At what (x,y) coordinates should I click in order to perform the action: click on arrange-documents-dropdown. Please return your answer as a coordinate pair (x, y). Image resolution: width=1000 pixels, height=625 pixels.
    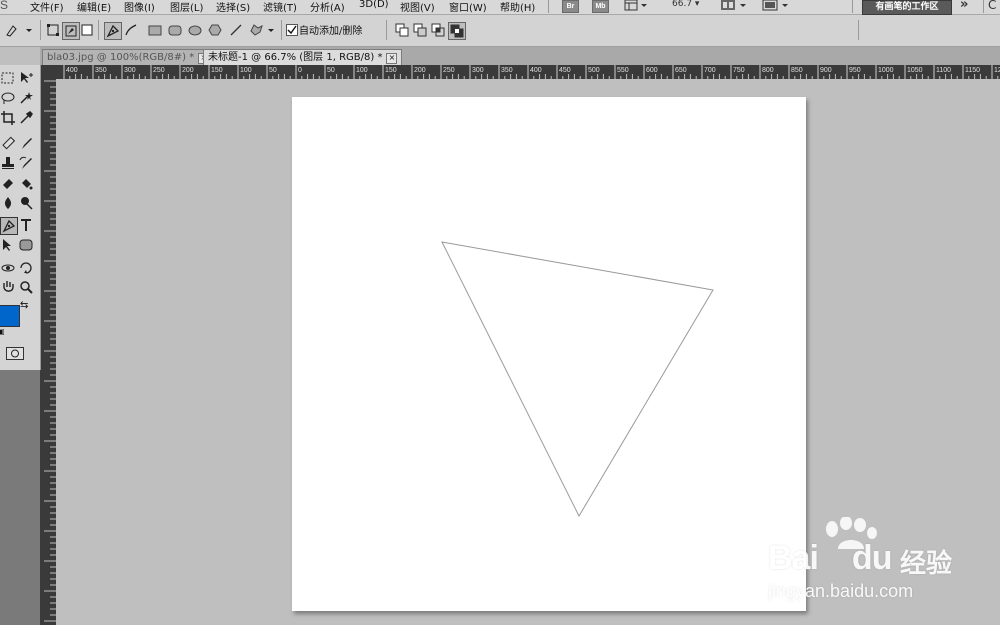
    Looking at the image, I should click on (734, 7).